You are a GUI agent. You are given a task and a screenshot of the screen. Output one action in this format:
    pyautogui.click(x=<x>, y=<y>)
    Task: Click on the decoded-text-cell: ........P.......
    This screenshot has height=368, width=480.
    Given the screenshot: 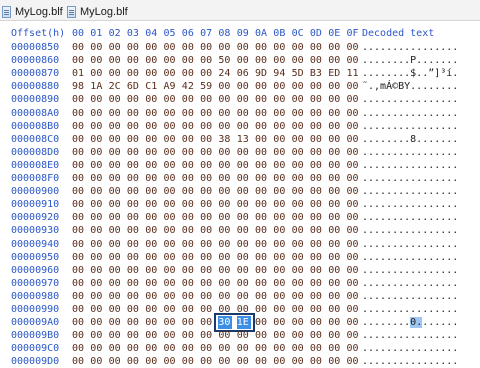 What is the action you would take?
    pyautogui.click(x=410, y=60)
    